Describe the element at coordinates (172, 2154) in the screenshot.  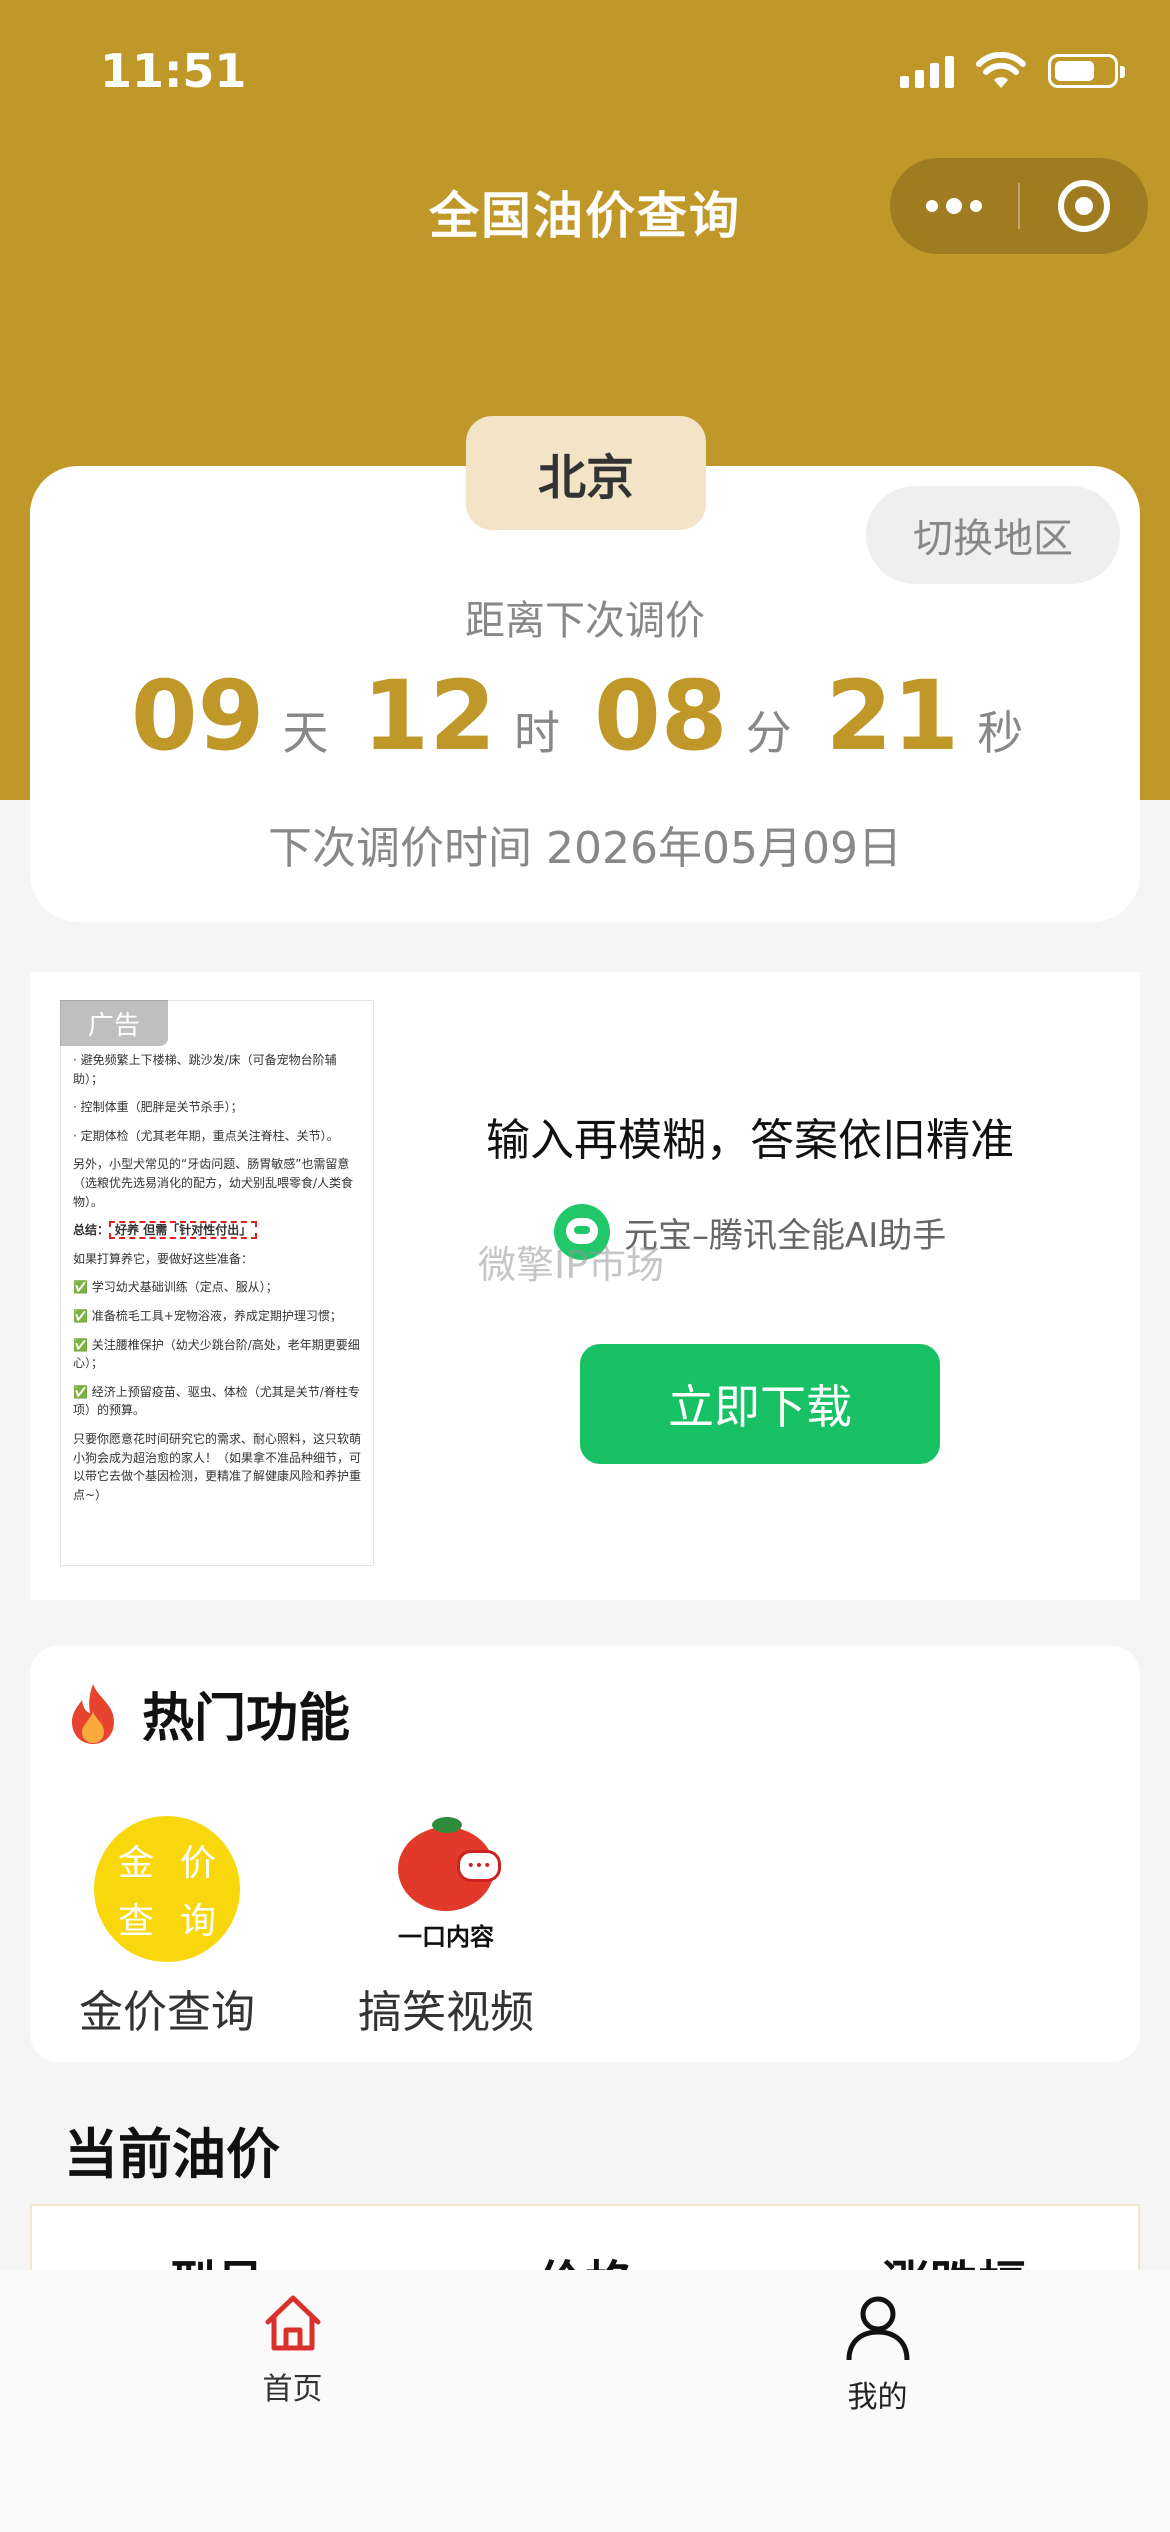
I see `current-oil-title: 当前油价` at that location.